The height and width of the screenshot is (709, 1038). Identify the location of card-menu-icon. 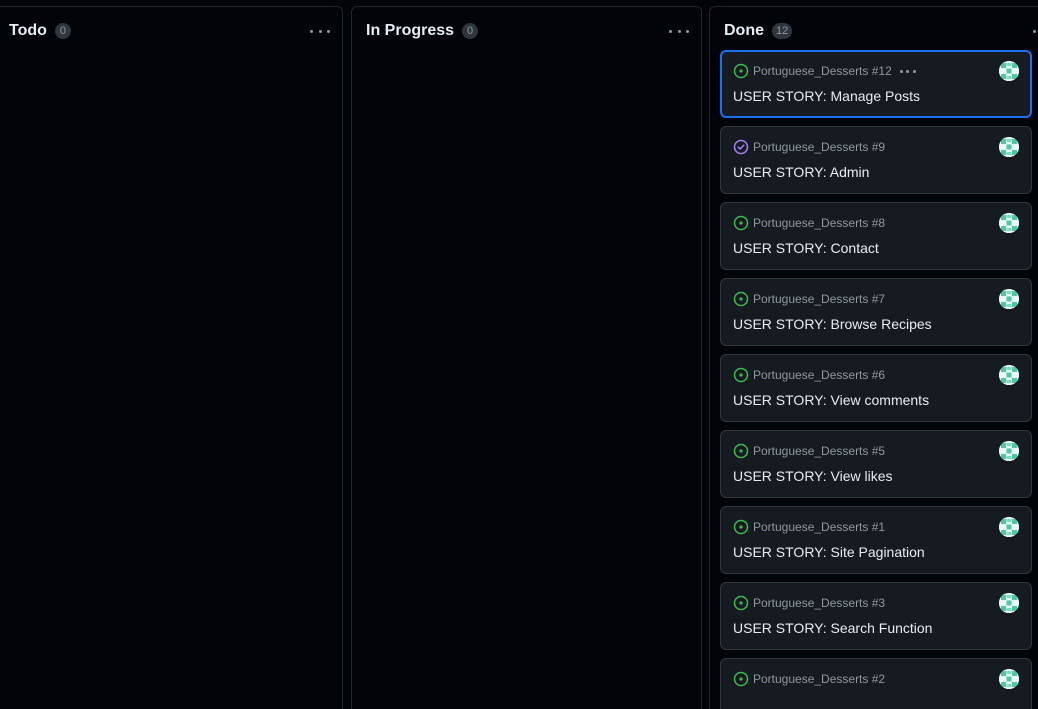
(907, 71).